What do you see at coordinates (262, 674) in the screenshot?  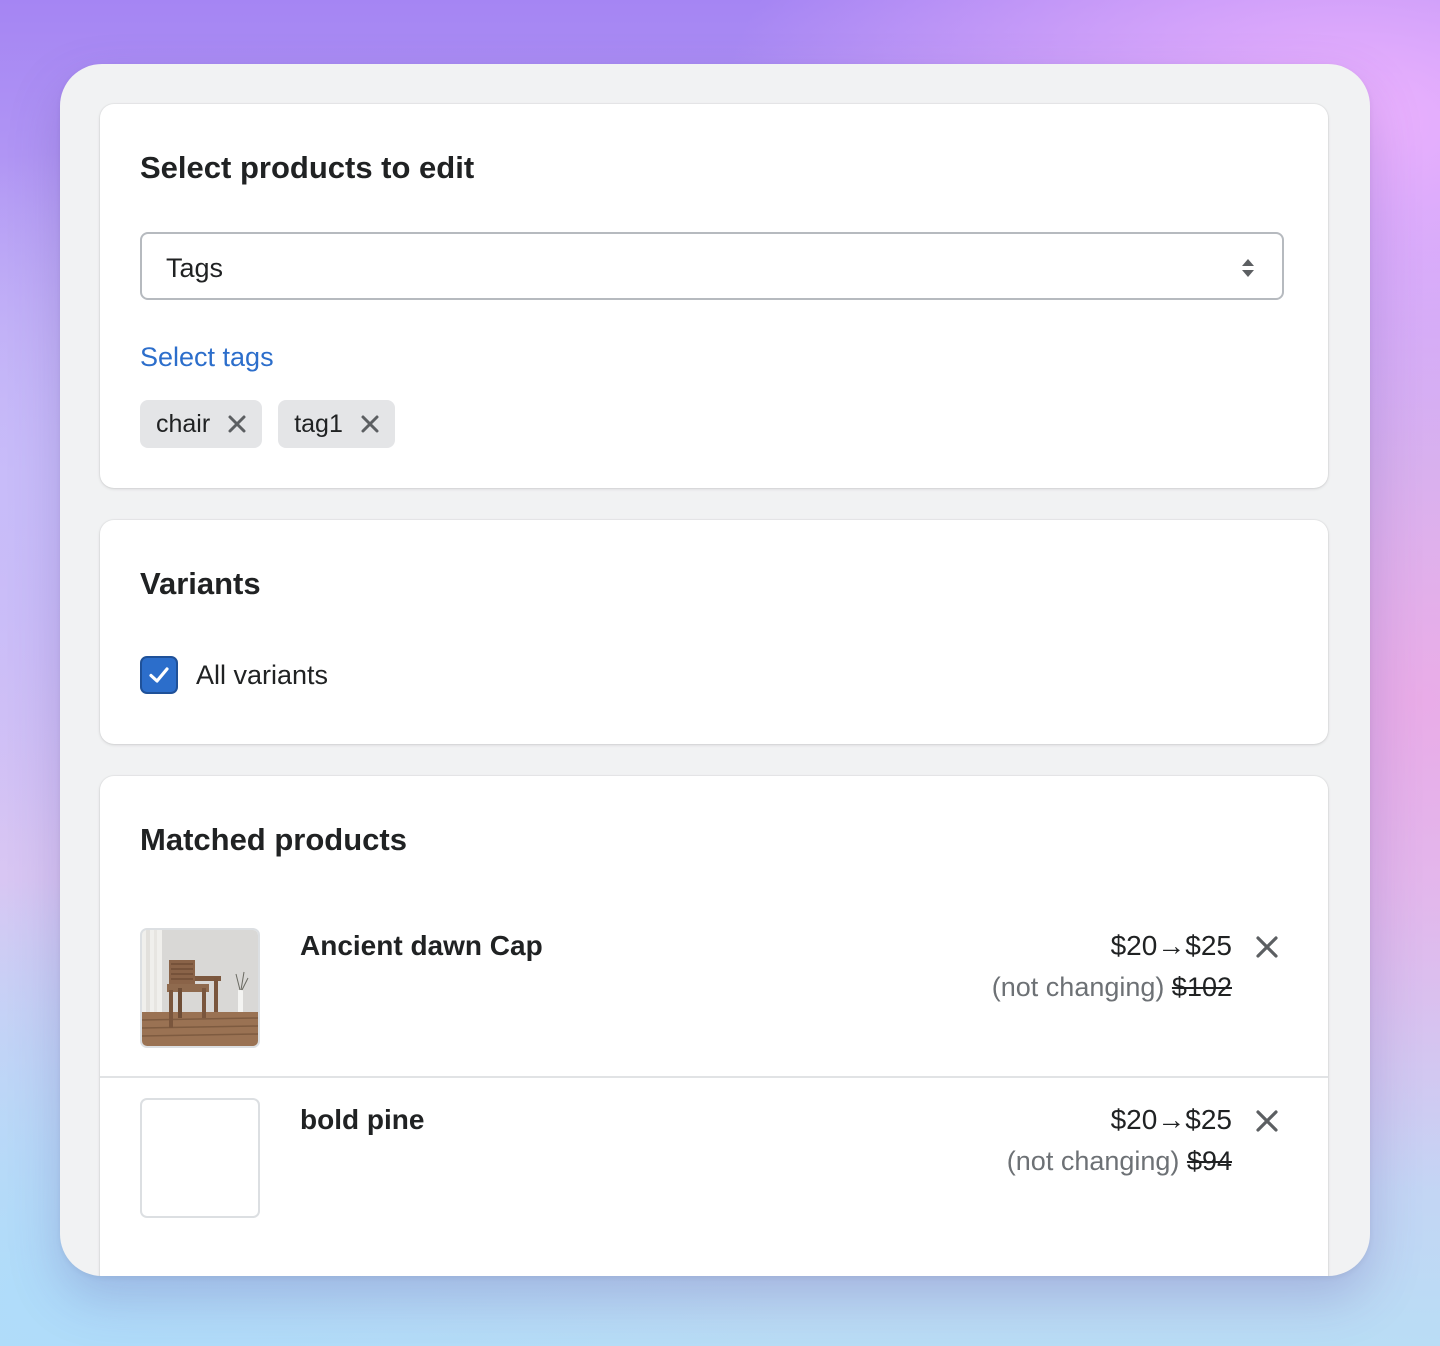 I see `checkbox-label: All variants` at bounding box center [262, 674].